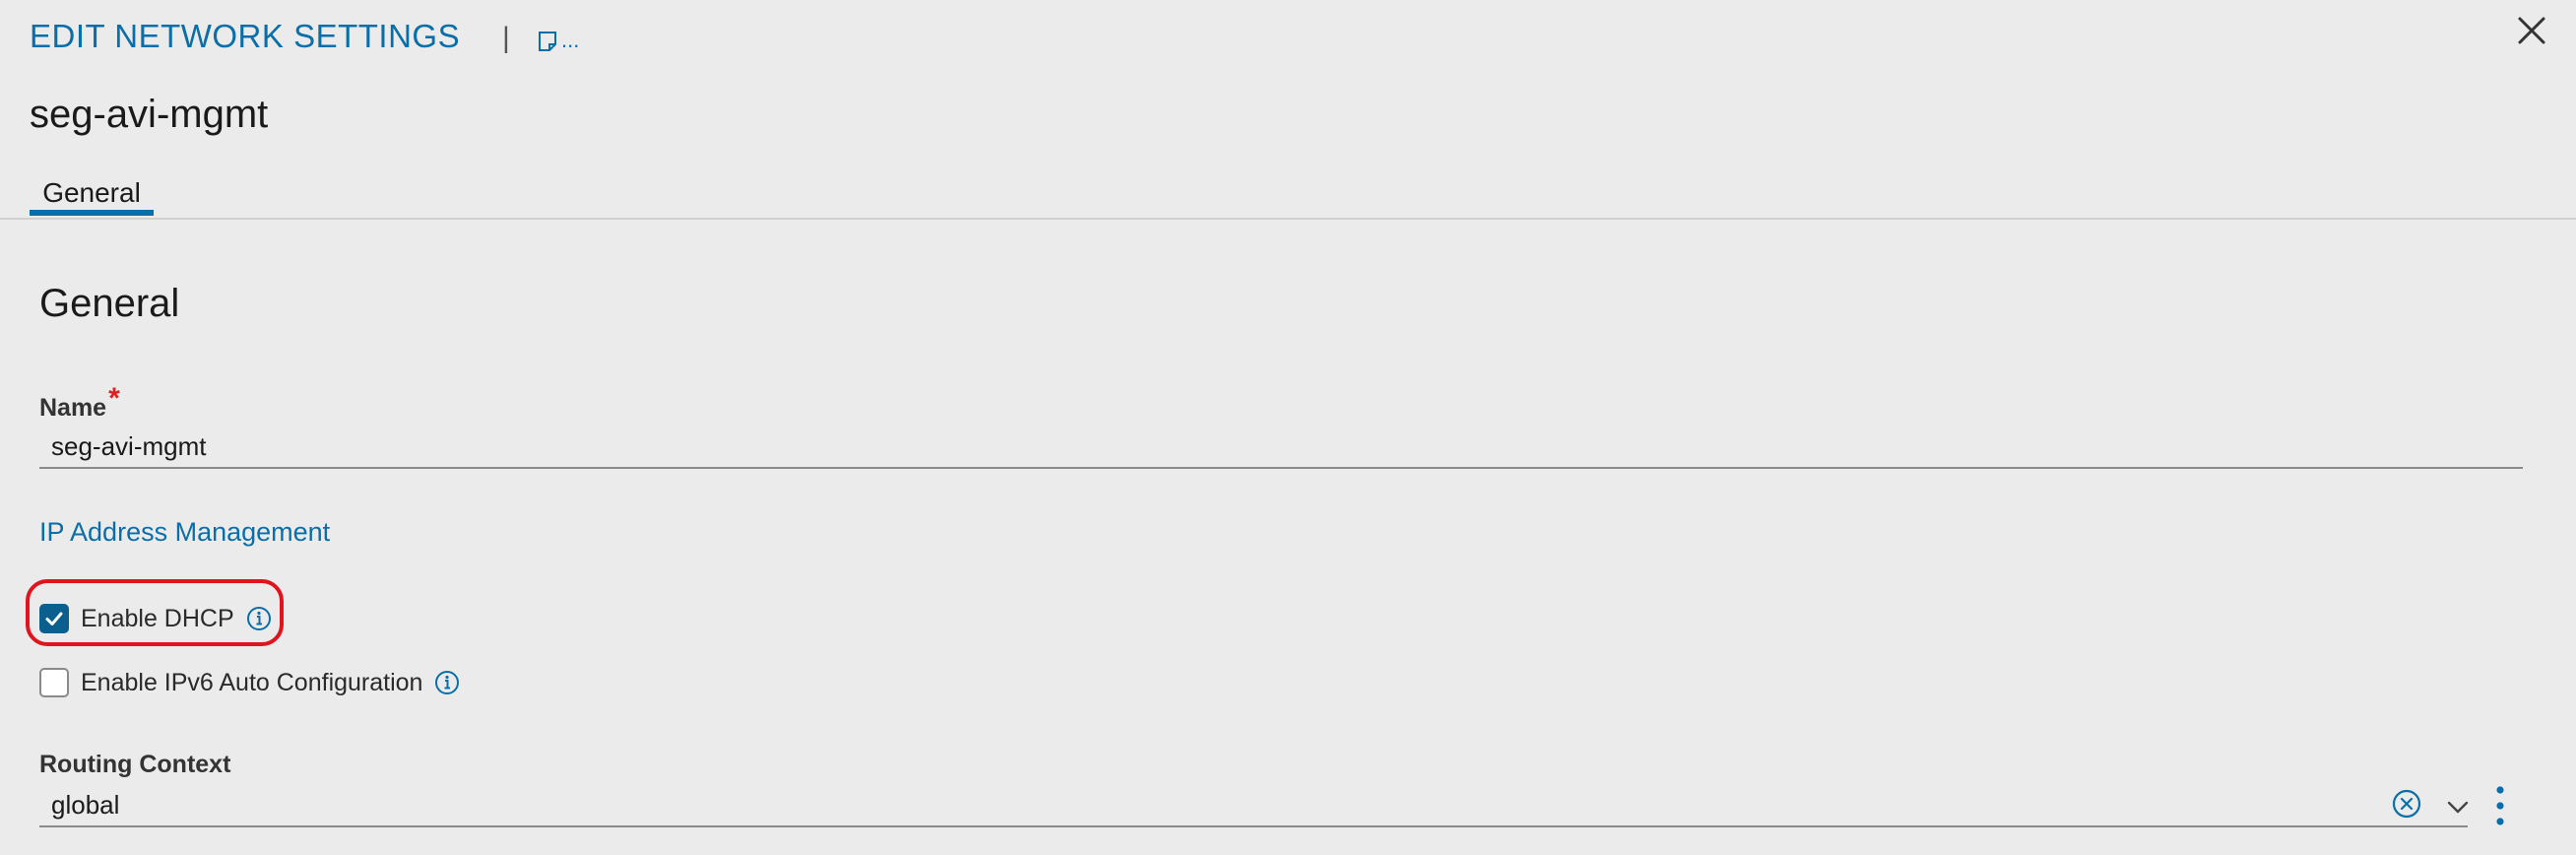 The height and width of the screenshot is (855, 2576). I want to click on name-field-label: Name*, so click(79, 403).